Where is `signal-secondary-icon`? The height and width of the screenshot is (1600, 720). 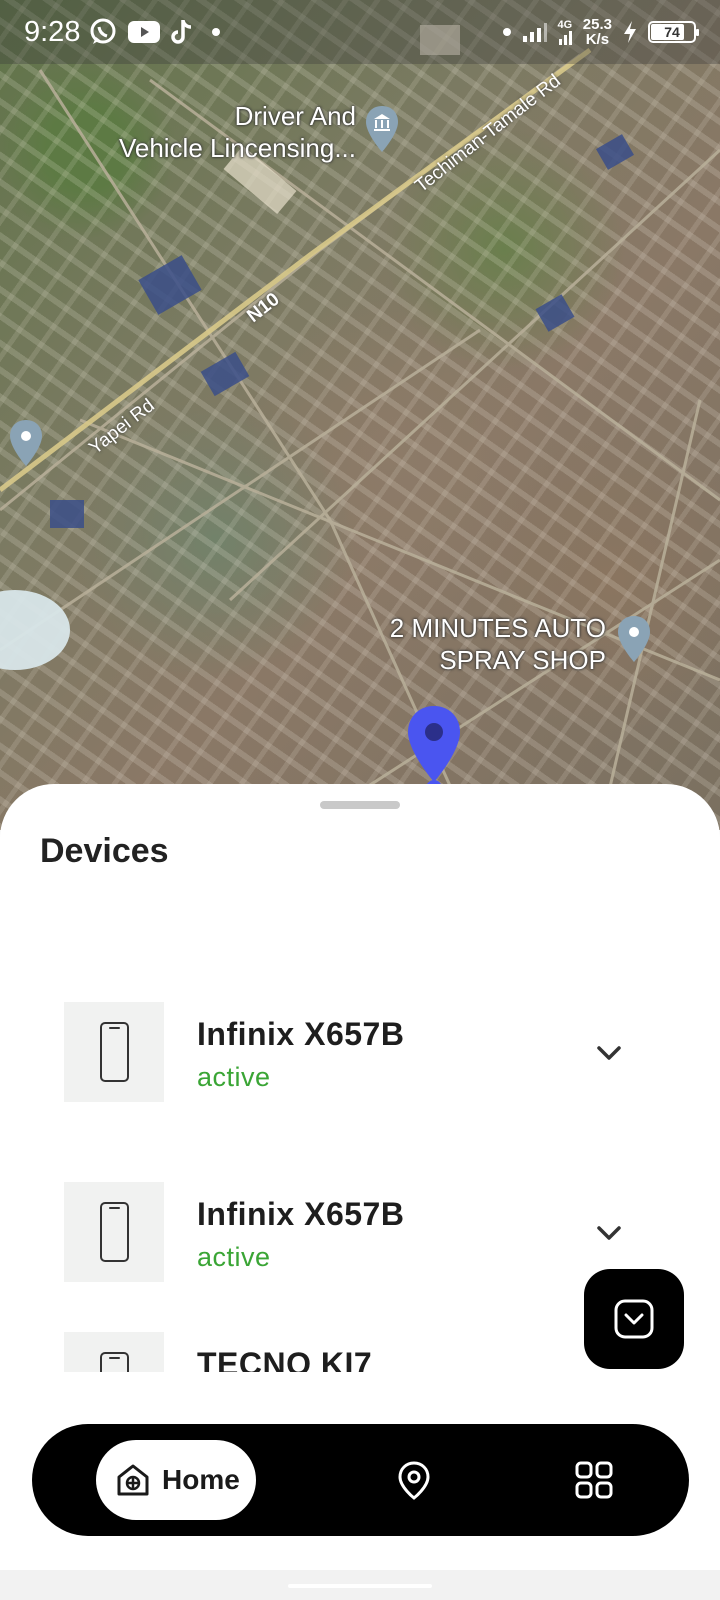 signal-secondary-icon is located at coordinates (565, 37).